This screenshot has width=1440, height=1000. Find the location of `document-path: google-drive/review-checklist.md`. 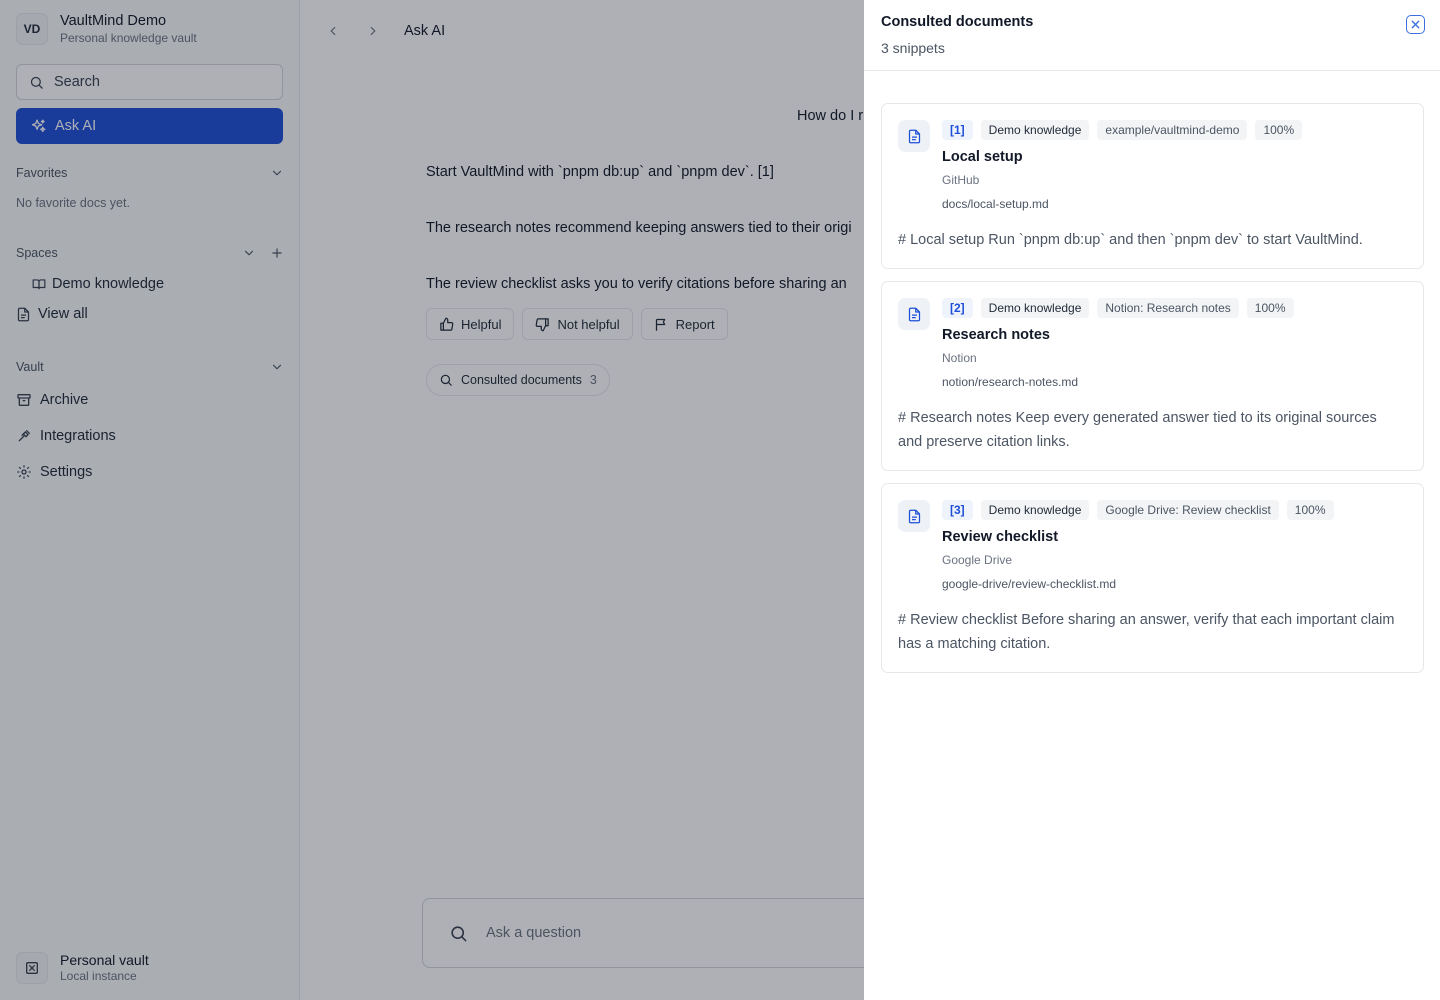

document-path: google-drive/review-checklist.md is located at coordinates (1029, 584).